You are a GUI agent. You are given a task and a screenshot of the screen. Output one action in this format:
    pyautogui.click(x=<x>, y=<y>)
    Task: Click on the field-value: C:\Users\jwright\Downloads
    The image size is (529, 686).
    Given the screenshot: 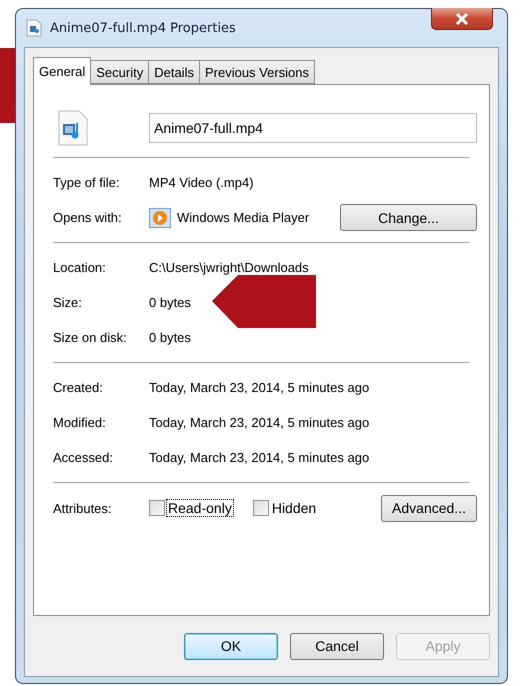 What is the action you would take?
    pyautogui.click(x=229, y=267)
    